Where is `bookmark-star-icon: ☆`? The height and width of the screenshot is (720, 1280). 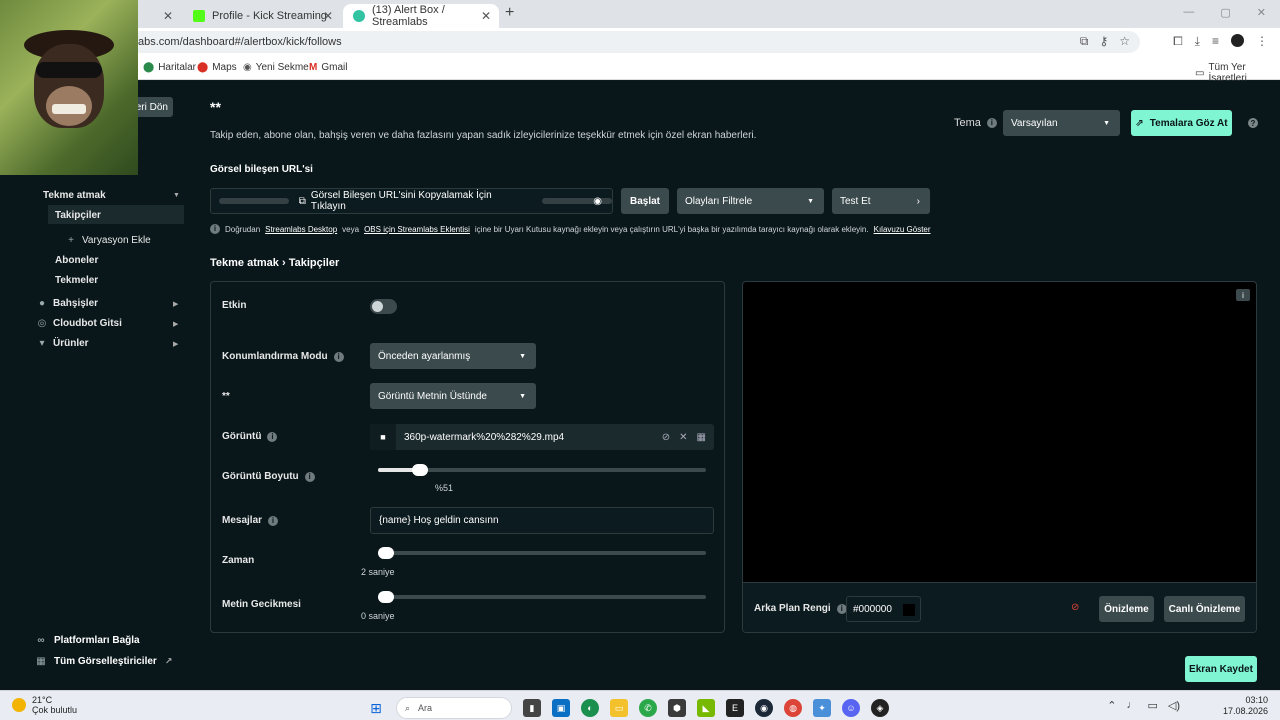
bookmark-star-icon: ☆ is located at coordinates (1124, 41).